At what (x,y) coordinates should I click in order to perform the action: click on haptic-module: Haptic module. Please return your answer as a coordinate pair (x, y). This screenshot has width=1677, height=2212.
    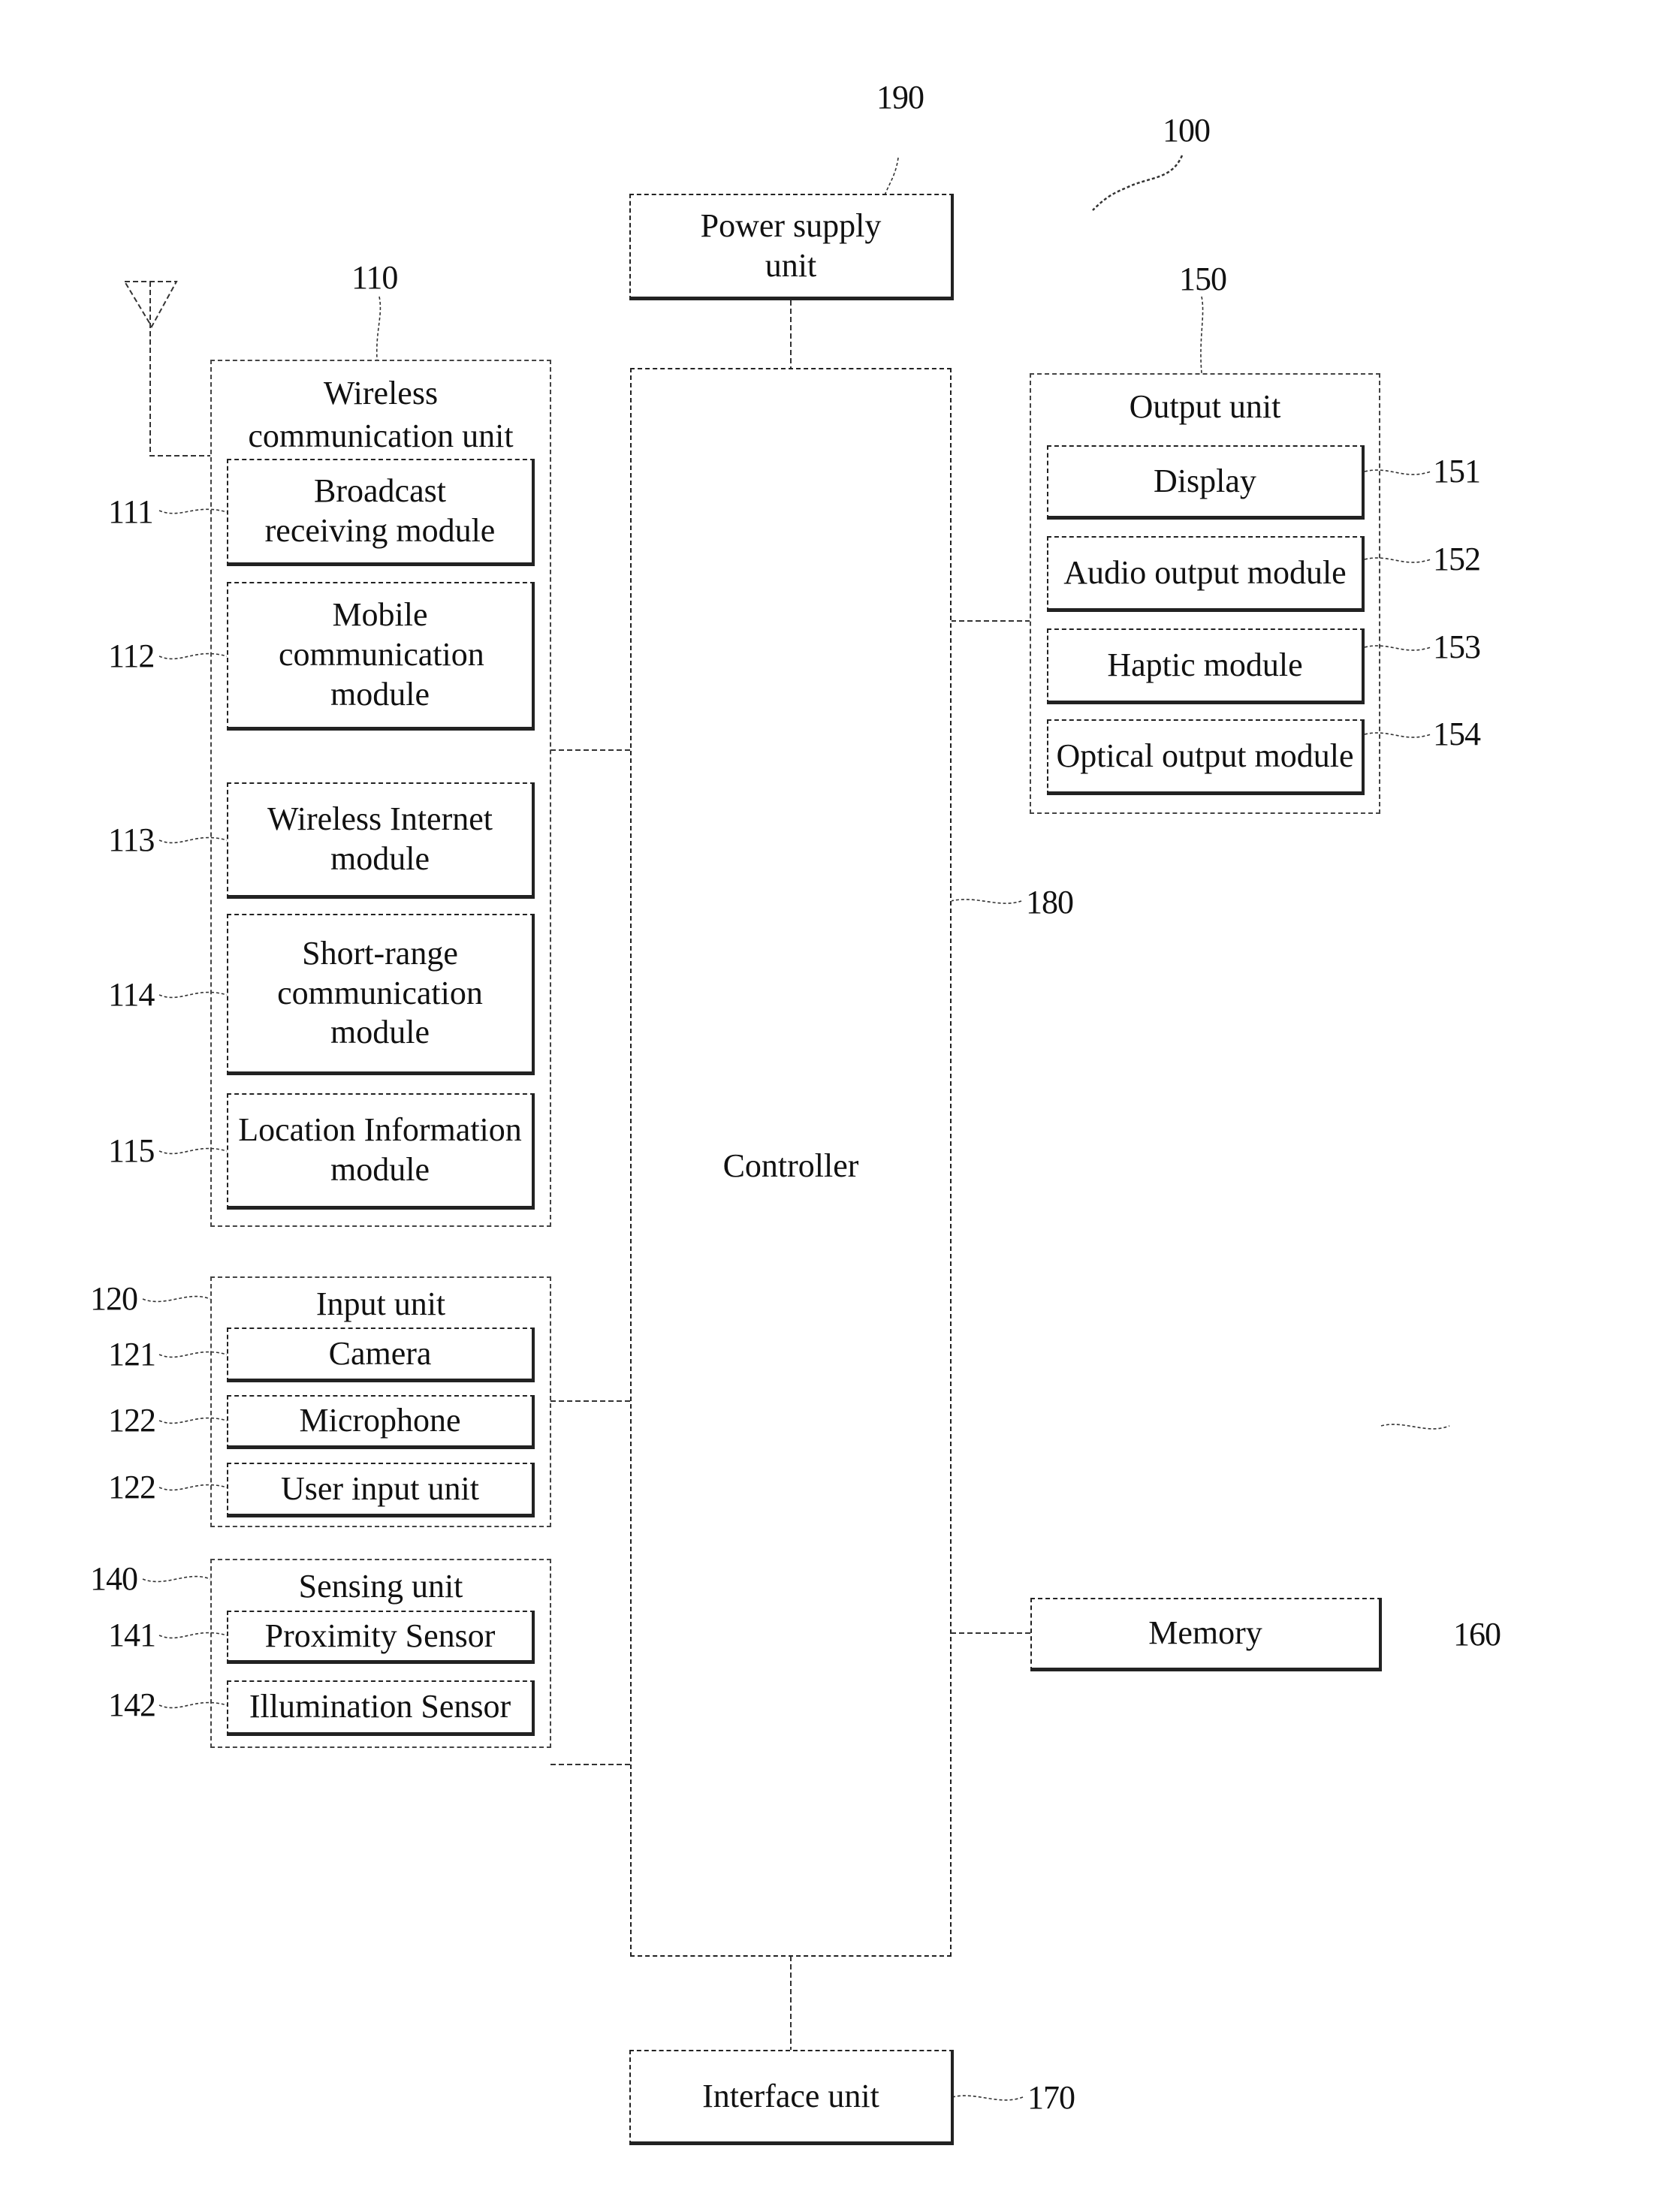
    Looking at the image, I should click on (1206, 666).